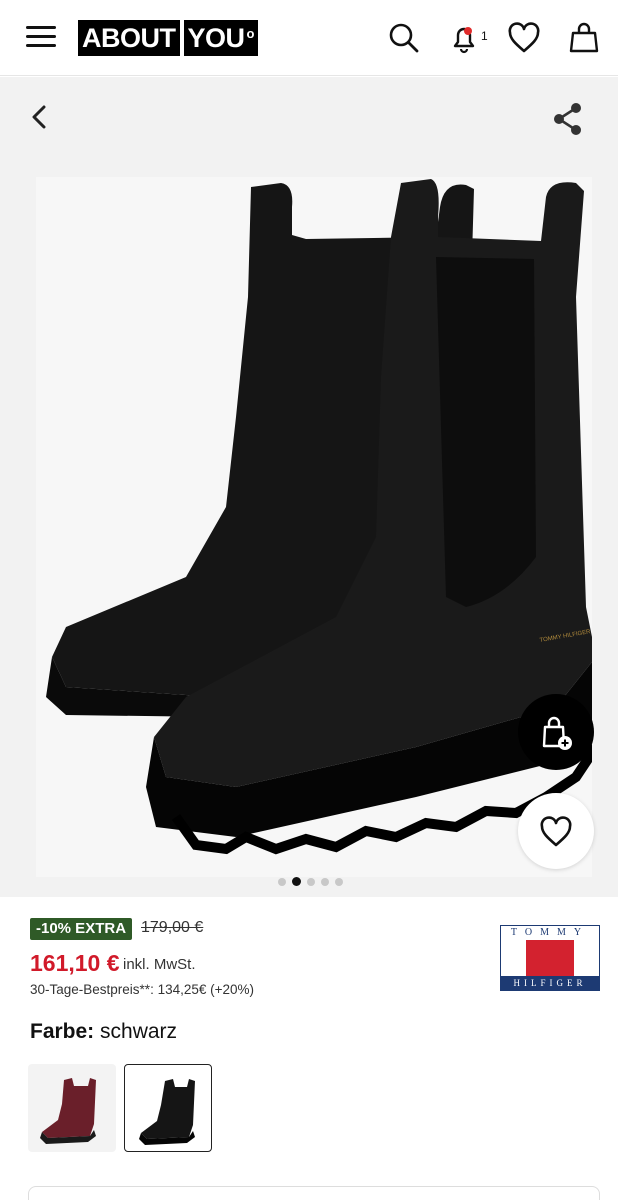  I want to click on menu-icon, so click(42, 37).